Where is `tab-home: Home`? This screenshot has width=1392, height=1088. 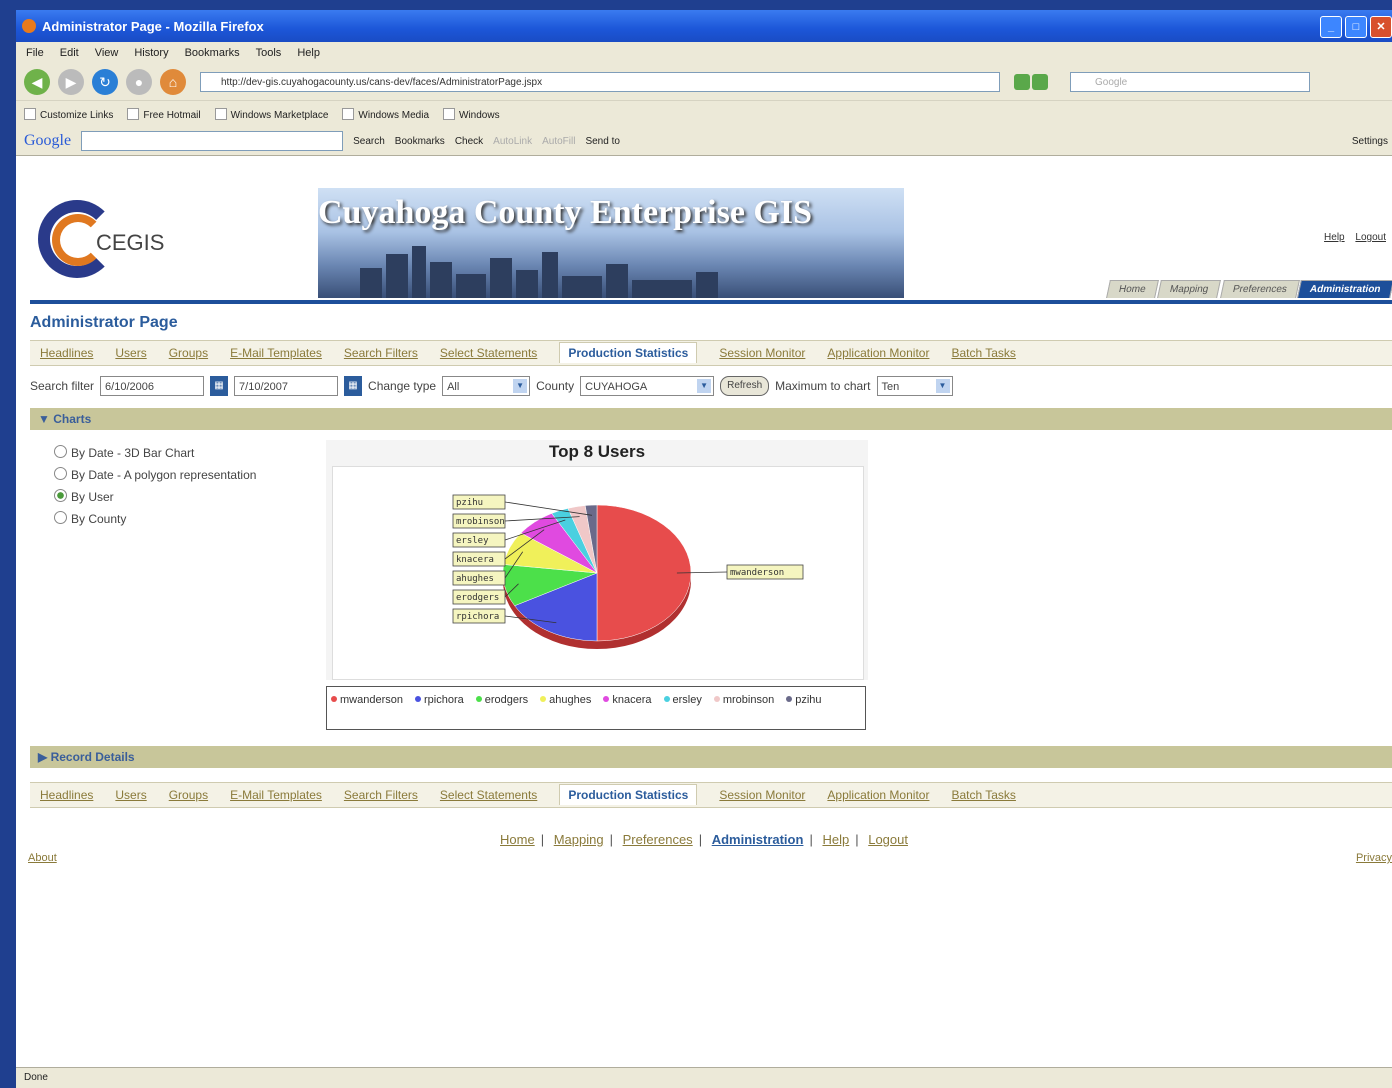 tab-home: Home is located at coordinates (1133, 289).